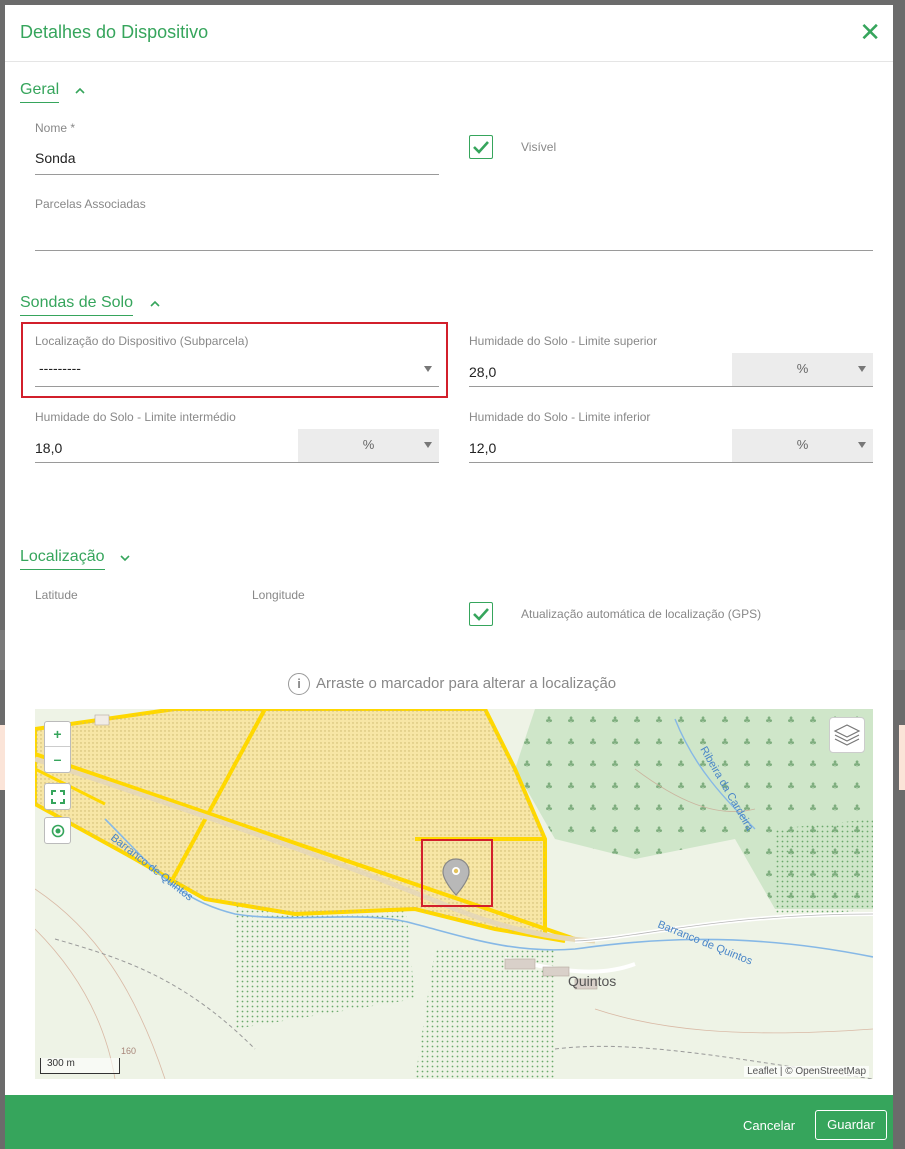 Image resolution: width=905 pixels, height=1149 pixels. What do you see at coordinates (40, 92) in the screenshot?
I see `section-geral-heading: Geral` at bounding box center [40, 92].